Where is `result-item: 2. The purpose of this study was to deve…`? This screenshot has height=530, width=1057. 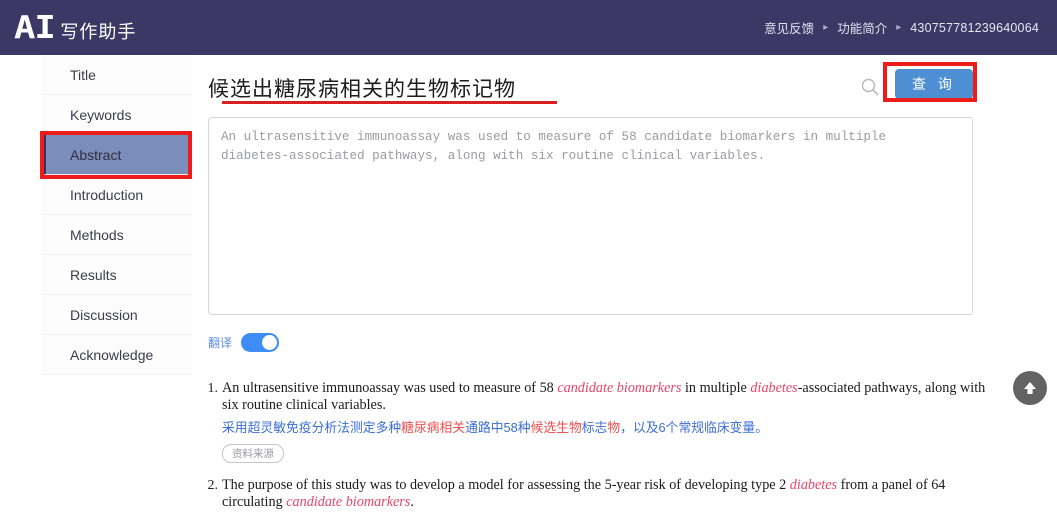
result-item: 2. The purpose of this study was to deve… is located at coordinates (595, 494).